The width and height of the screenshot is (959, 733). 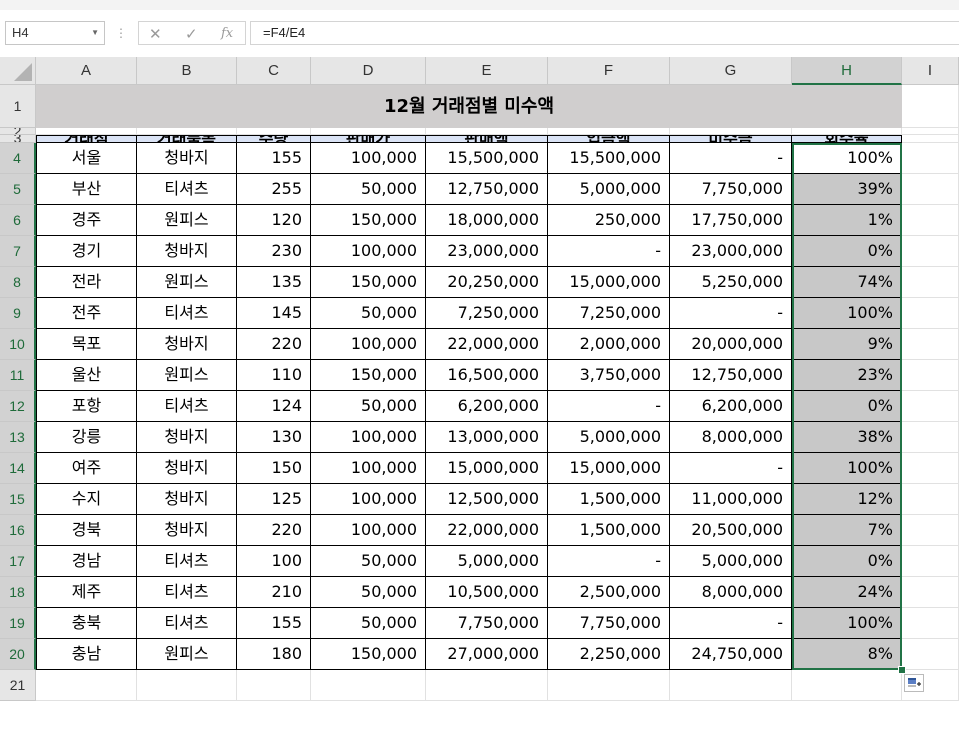 I want to click on table-cell: 20,000,000, so click(x=731, y=344).